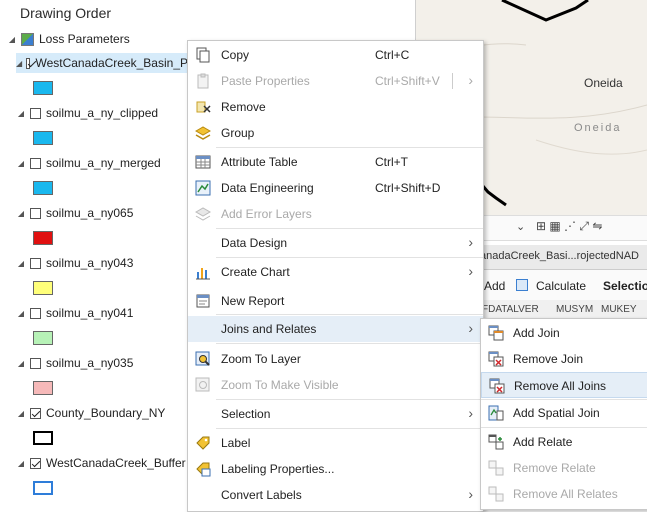 The height and width of the screenshot is (512, 647). What do you see at coordinates (335, 495) in the screenshot?
I see `menu-item-convert-labels: Convert Labels ›` at bounding box center [335, 495].